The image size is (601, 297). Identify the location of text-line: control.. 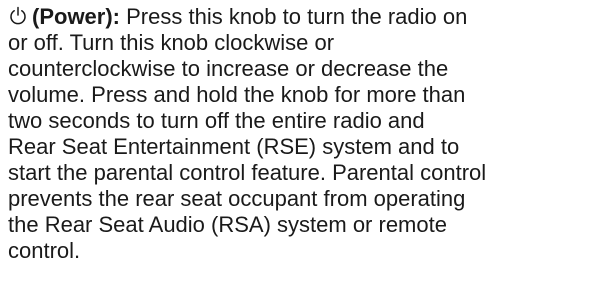
(44, 250).